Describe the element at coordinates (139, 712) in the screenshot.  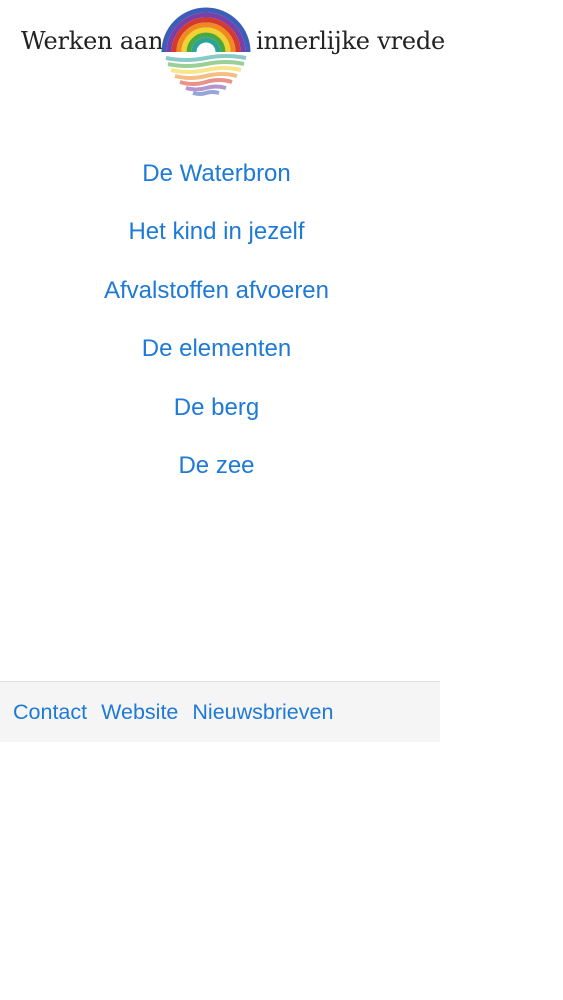
I see `footer-link-website: Website` at that location.